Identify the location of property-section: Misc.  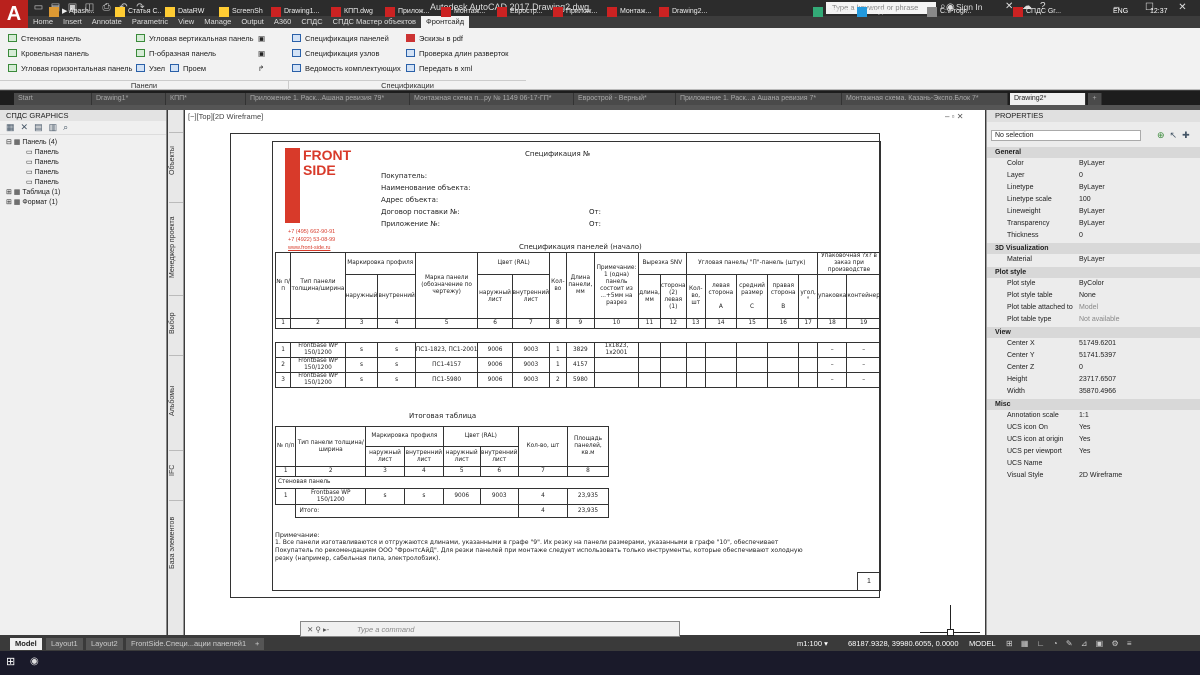
(1093, 404).